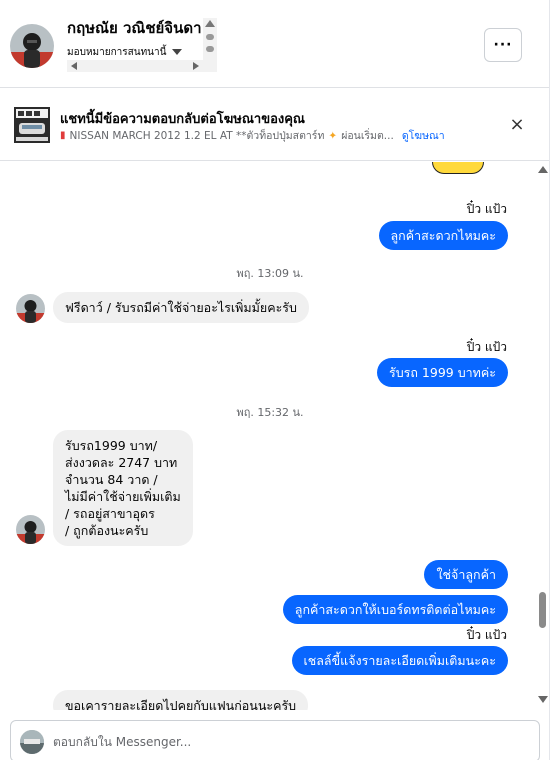 The width and height of the screenshot is (560, 760). What do you see at coordinates (466, 574) in the screenshot?
I see `outgoing-message: ใช่จ้าลูกค้า` at bounding box center [466, 574].